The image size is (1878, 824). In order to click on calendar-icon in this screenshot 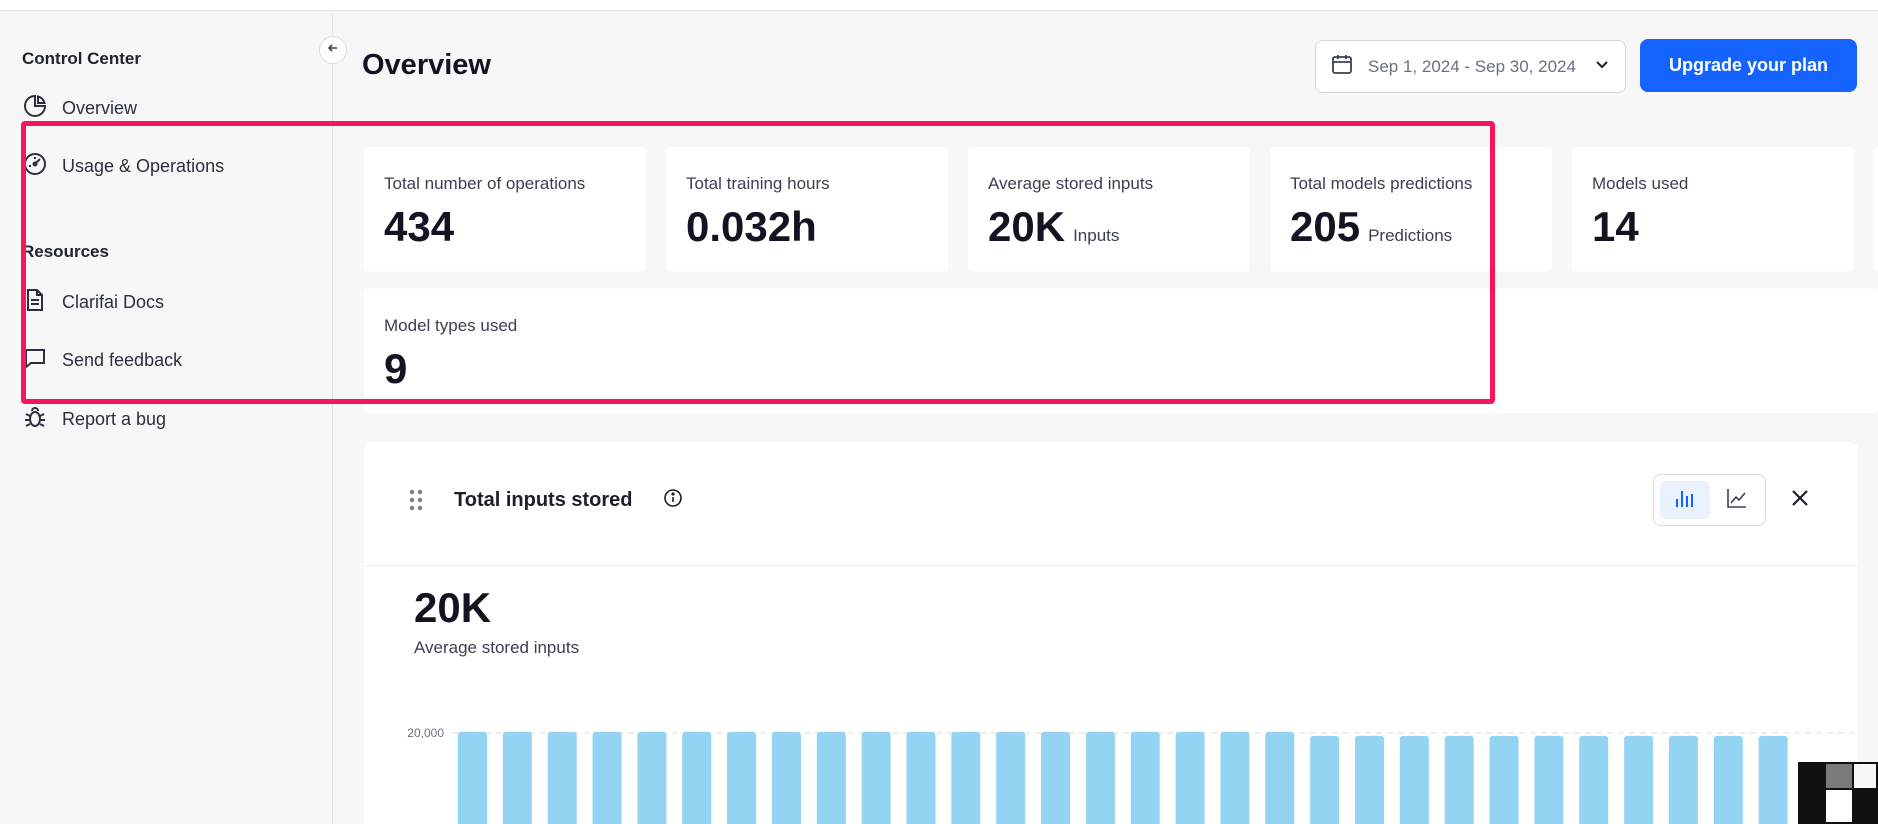, I will do `click(1342, 66)`.